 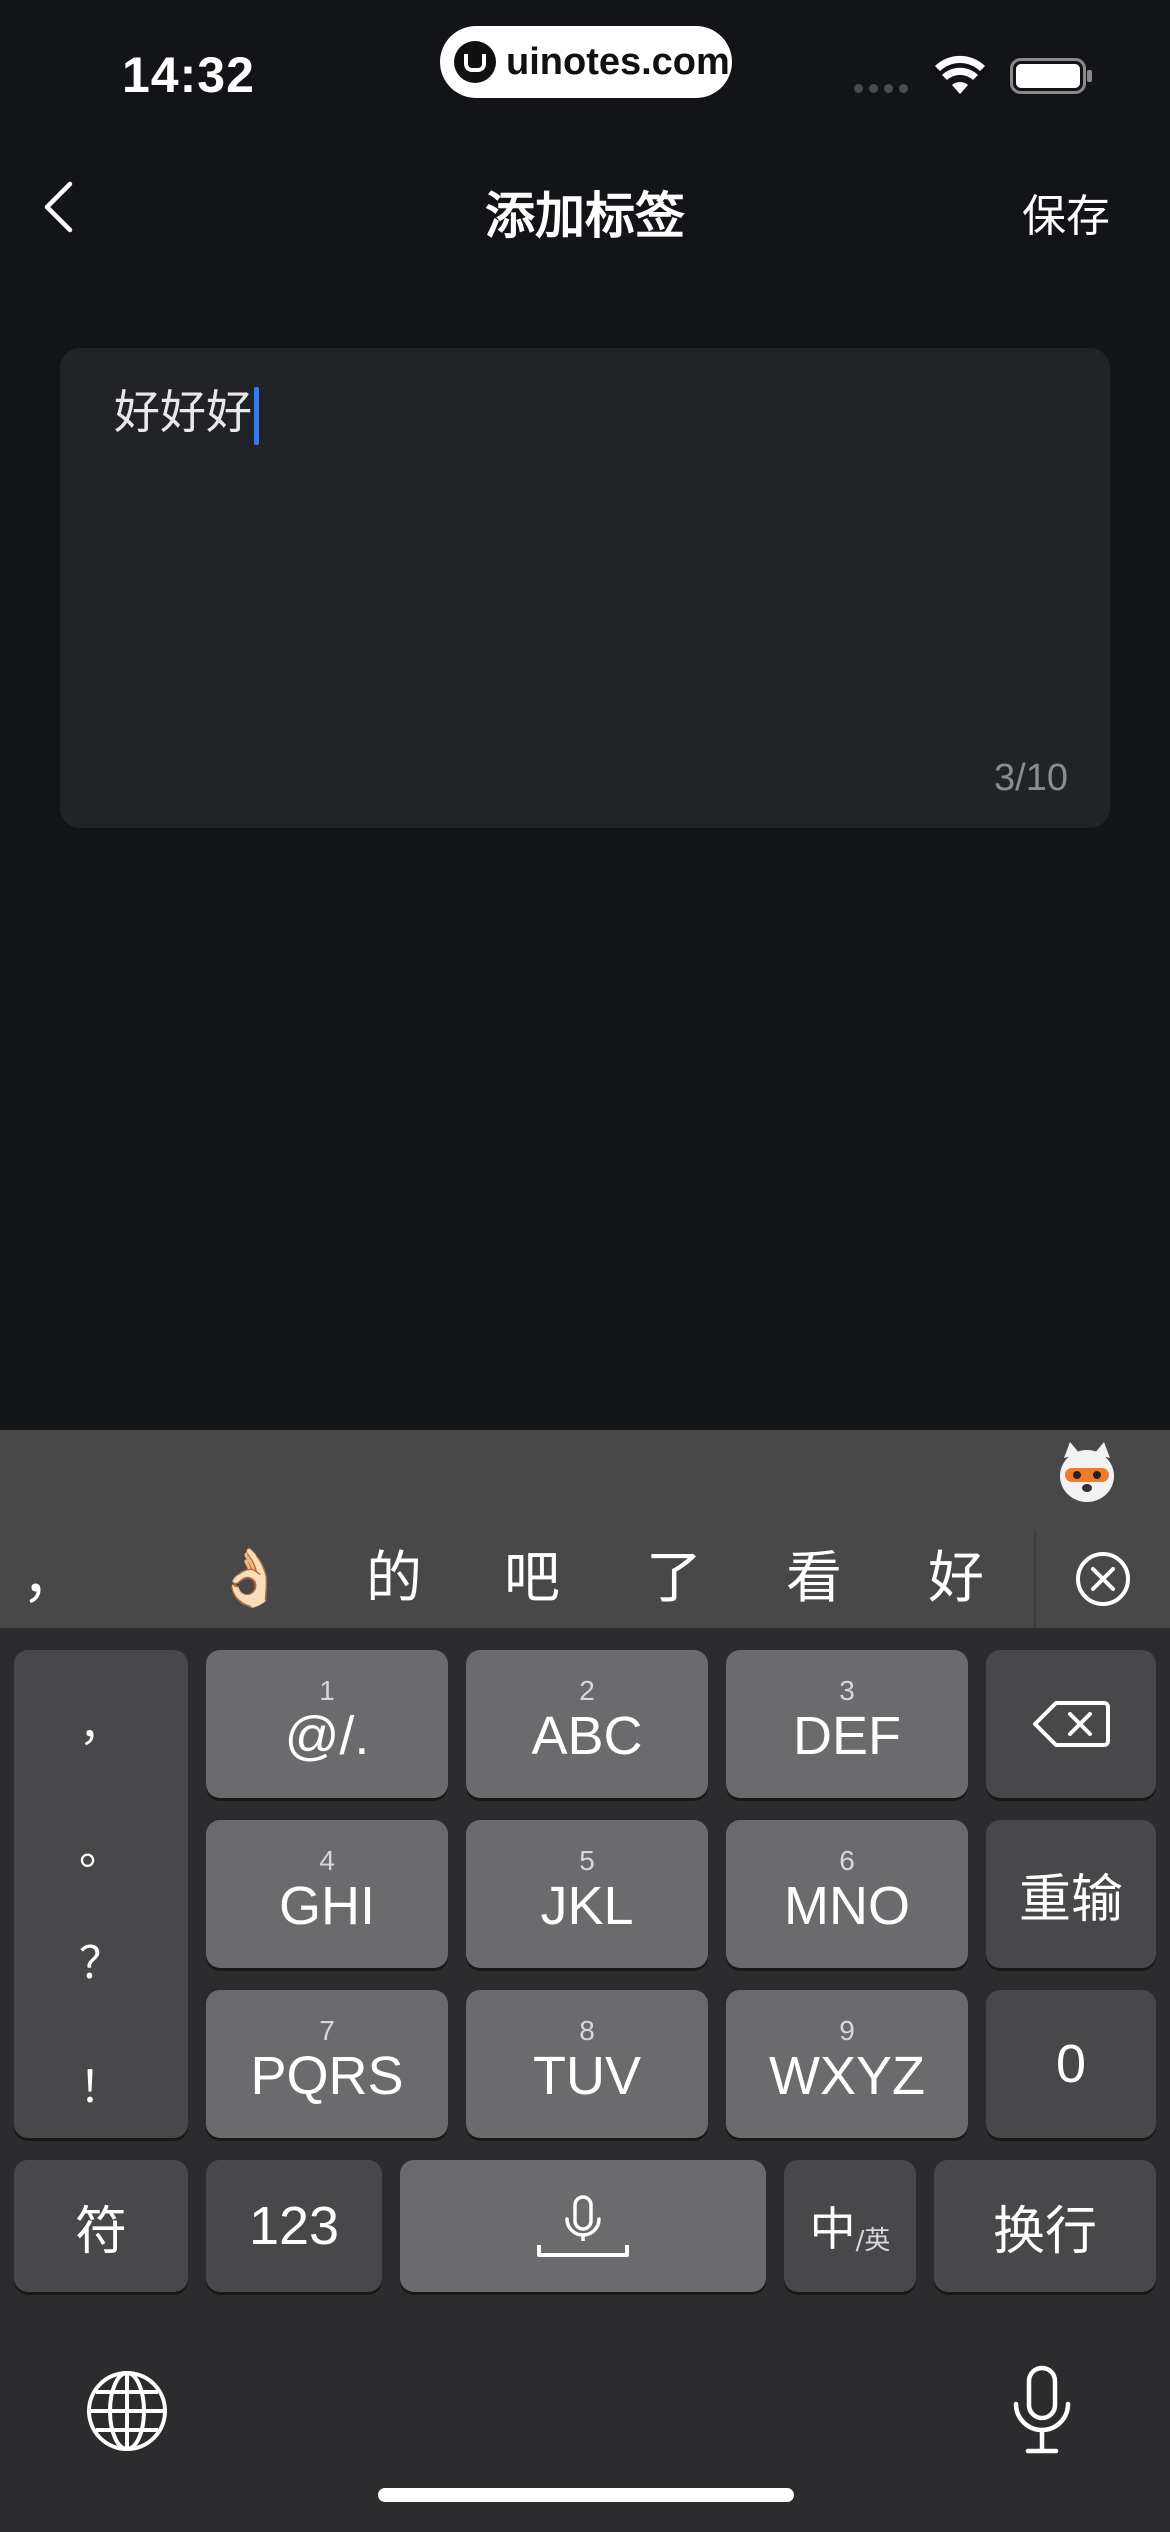 I want to click on cellular-signal-icon, so click(x=881, y=88).